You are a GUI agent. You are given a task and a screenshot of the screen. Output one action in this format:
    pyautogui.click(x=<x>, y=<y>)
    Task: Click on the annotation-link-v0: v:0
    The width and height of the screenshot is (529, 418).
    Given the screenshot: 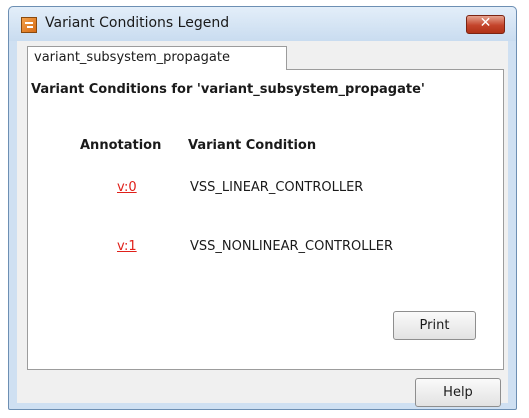 What is the action you would take?
    pyautogui.click(x=127, y=187)
    